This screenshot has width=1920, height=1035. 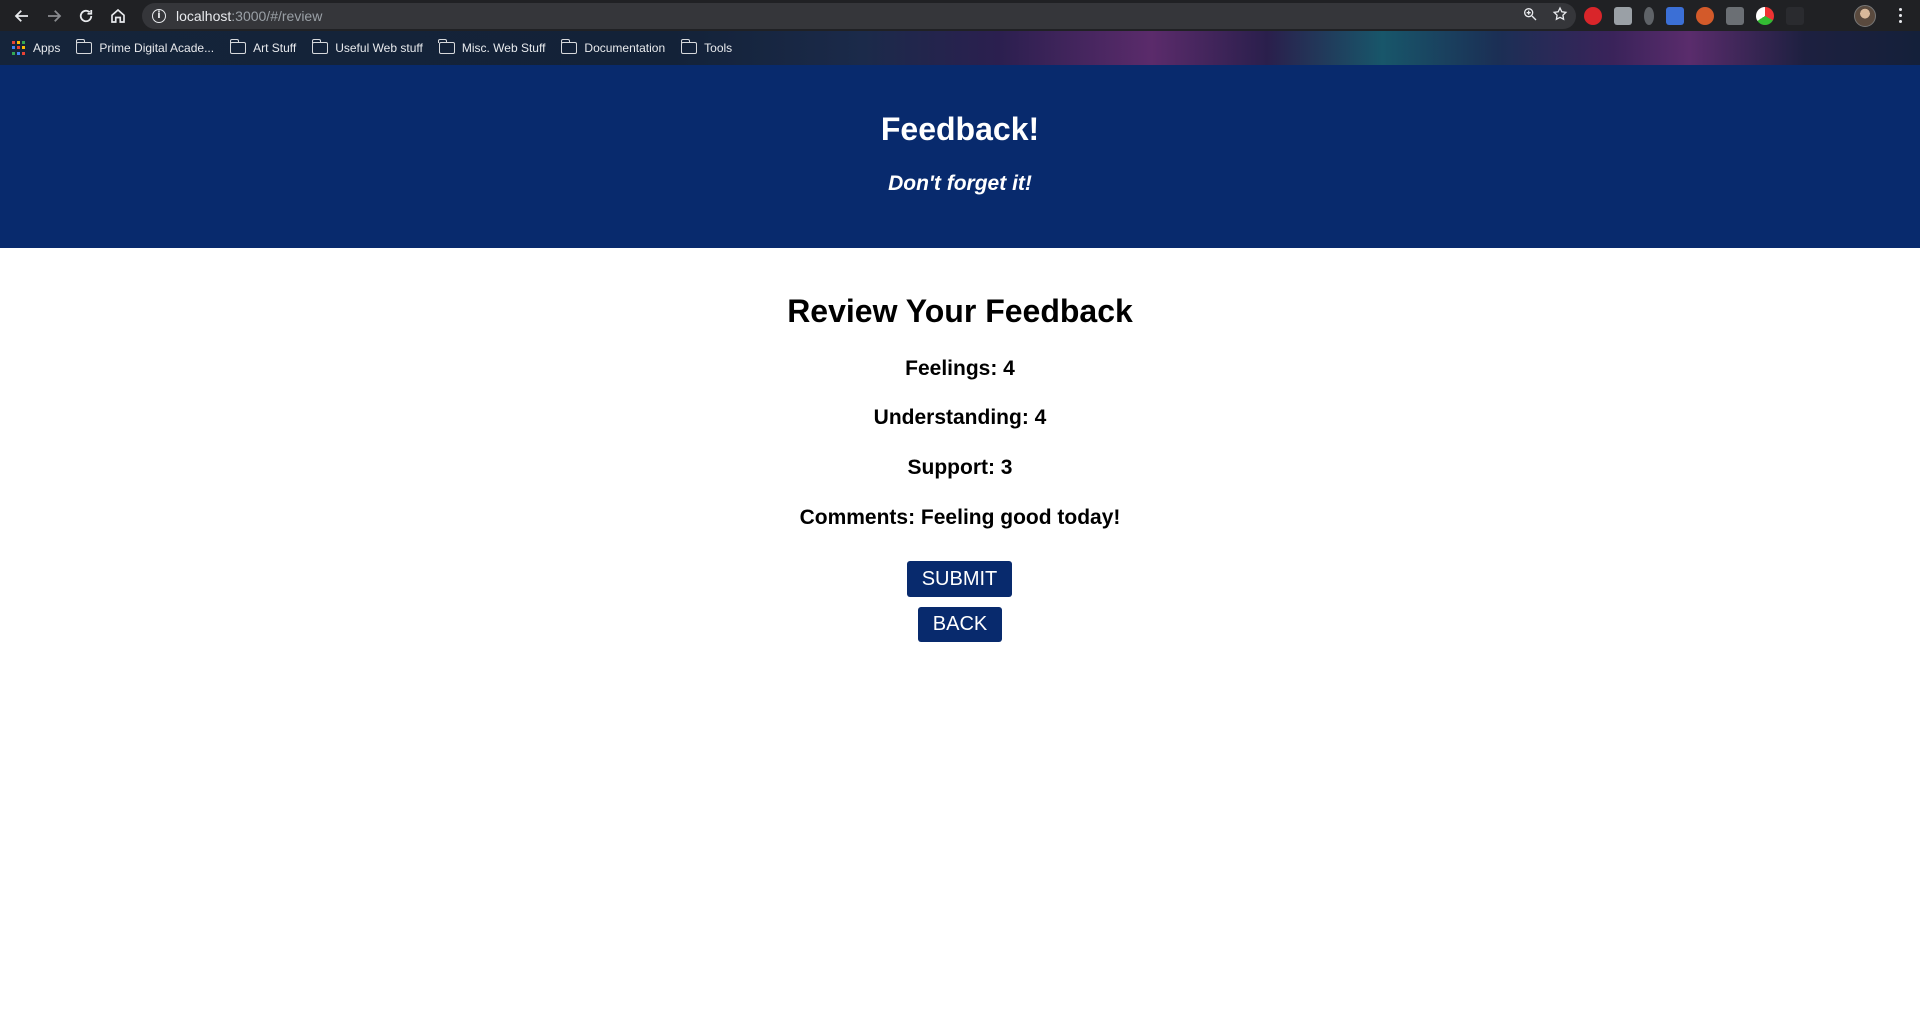 What do you see at coordinates (960, 129) in the screenshot?
I see `app-title: Feedback!` at bounding box center [960, 129].